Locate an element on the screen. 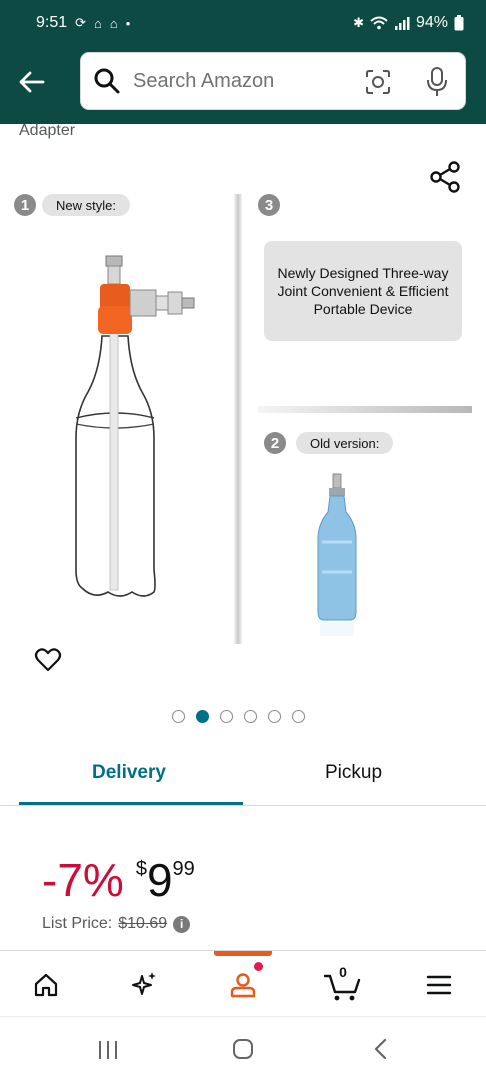  price-block: -7% $ 9 99 is located at coordinates (118, 879).